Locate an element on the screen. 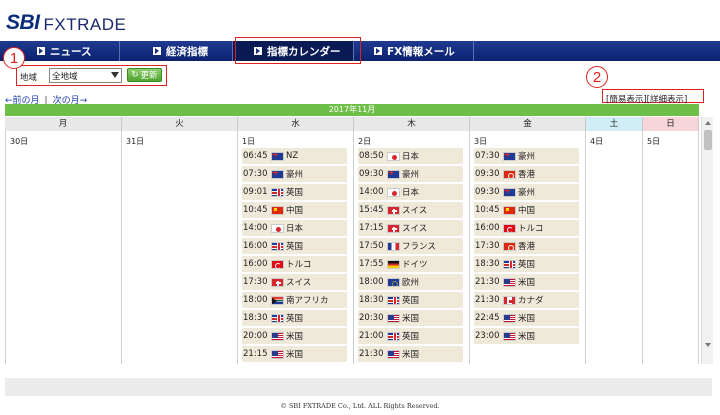 The height and width of the screenshot is (415, 720). event-item: 17:30 スイス is located at coordinates (294, 282).